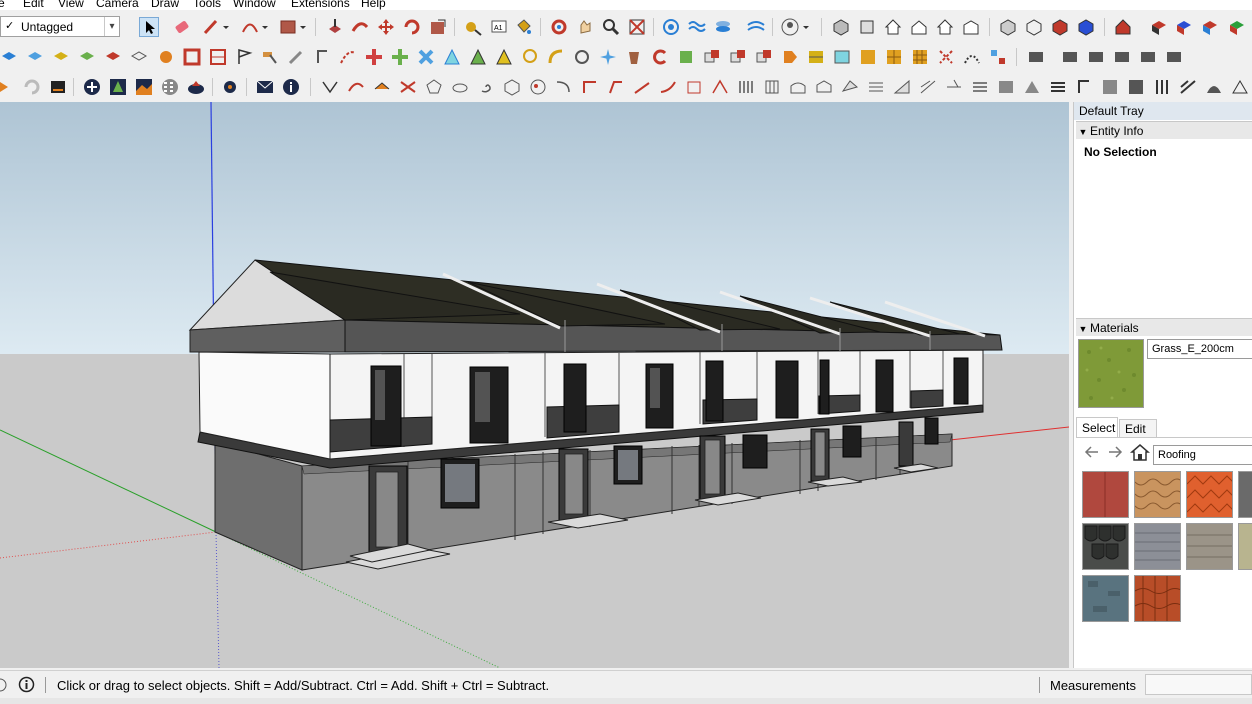 The height and width of the screenshot is (704, 1252). What do you see at coordinates (382, 87) in the screenshot?
I see `fillet-icon` at bounding box center [382, 87].